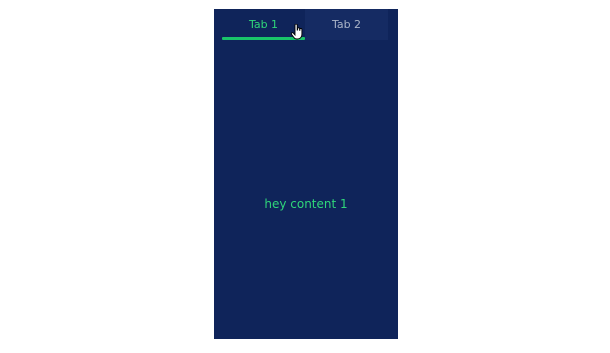 The height and width of the screenshot is (353, 610). What do you see at coordinates (306, 203) in the screenshot?
I see `tab-content-text: hey content 1` at bounding box center [306, 203].